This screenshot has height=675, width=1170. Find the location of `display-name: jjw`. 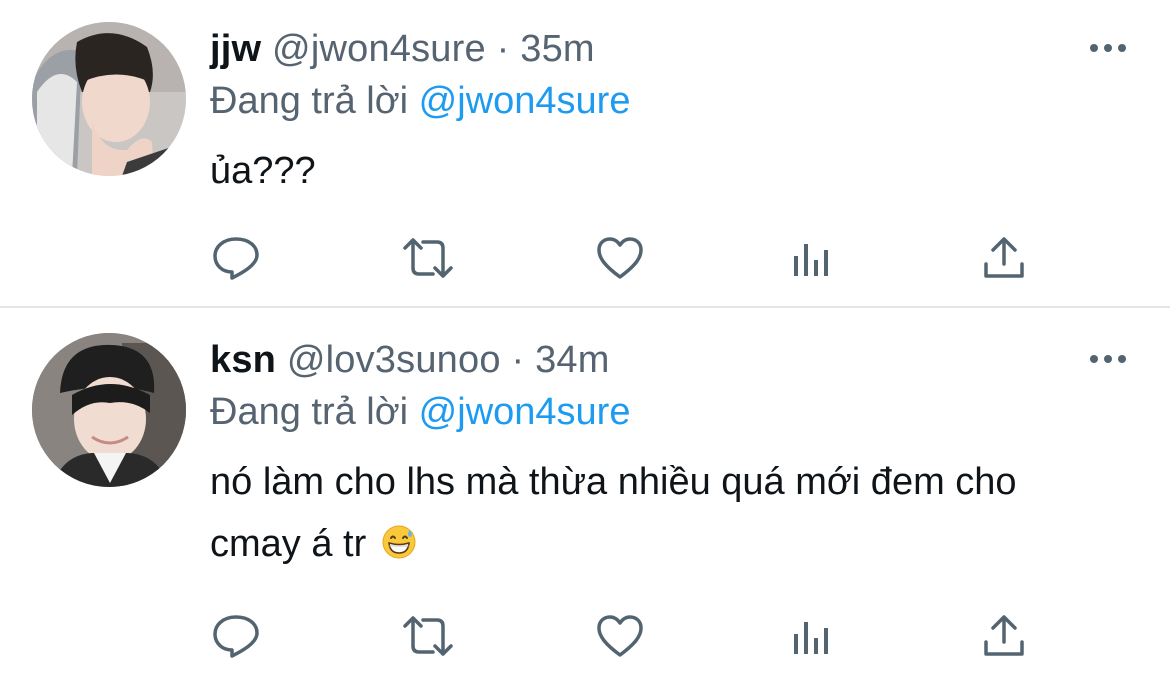

display-name: jjw is located at coordinates (235, 49).